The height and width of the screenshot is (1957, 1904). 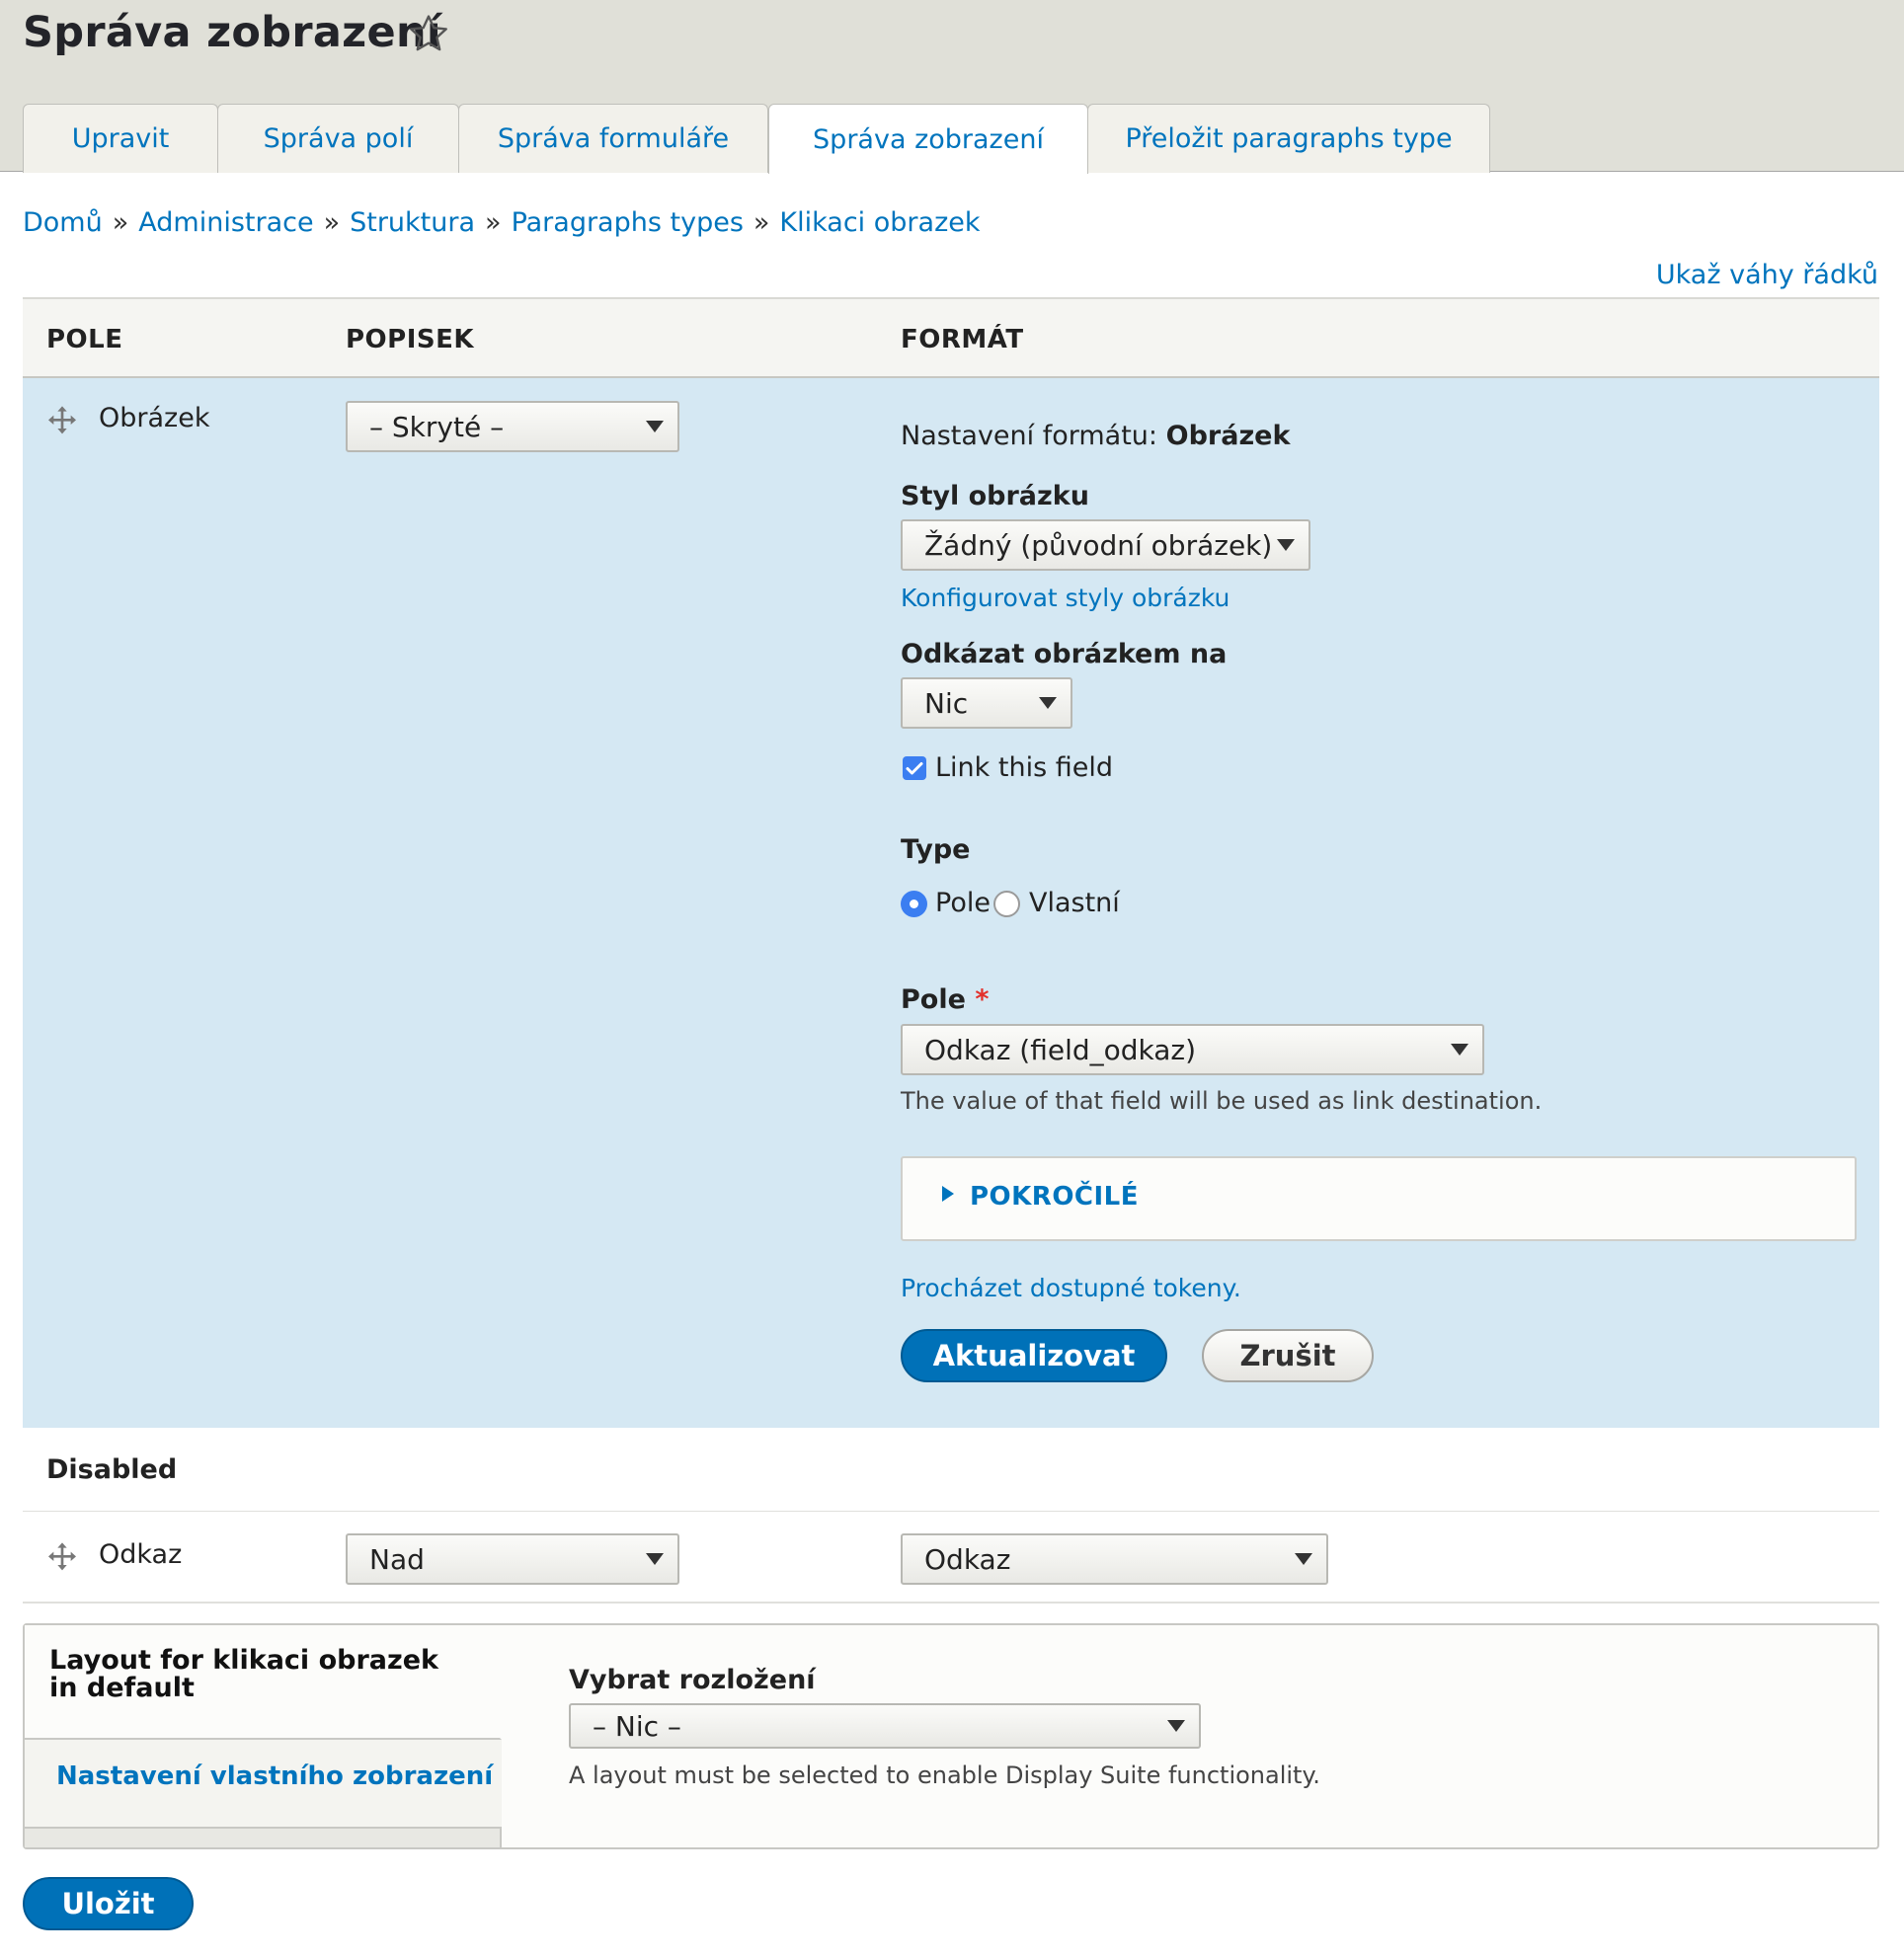 I want to click on format-settings-prefix: Nastavení formátu:, so click(x=1029, y=436).